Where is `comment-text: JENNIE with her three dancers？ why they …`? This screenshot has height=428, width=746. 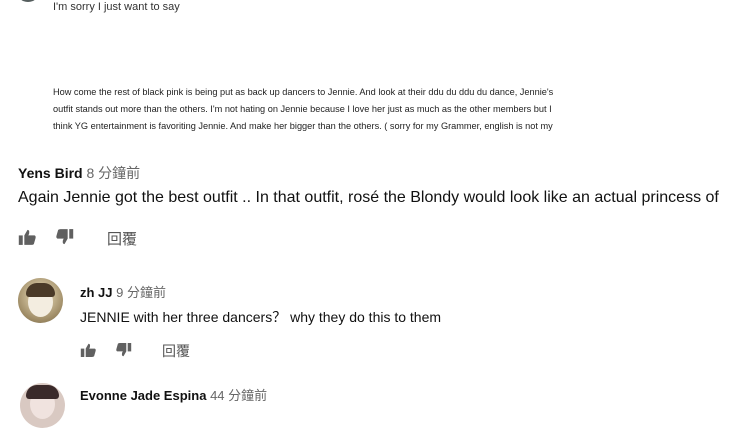 comment-text: JENNIE with her three dancers？ why they … is located at coordinates (261, 317).